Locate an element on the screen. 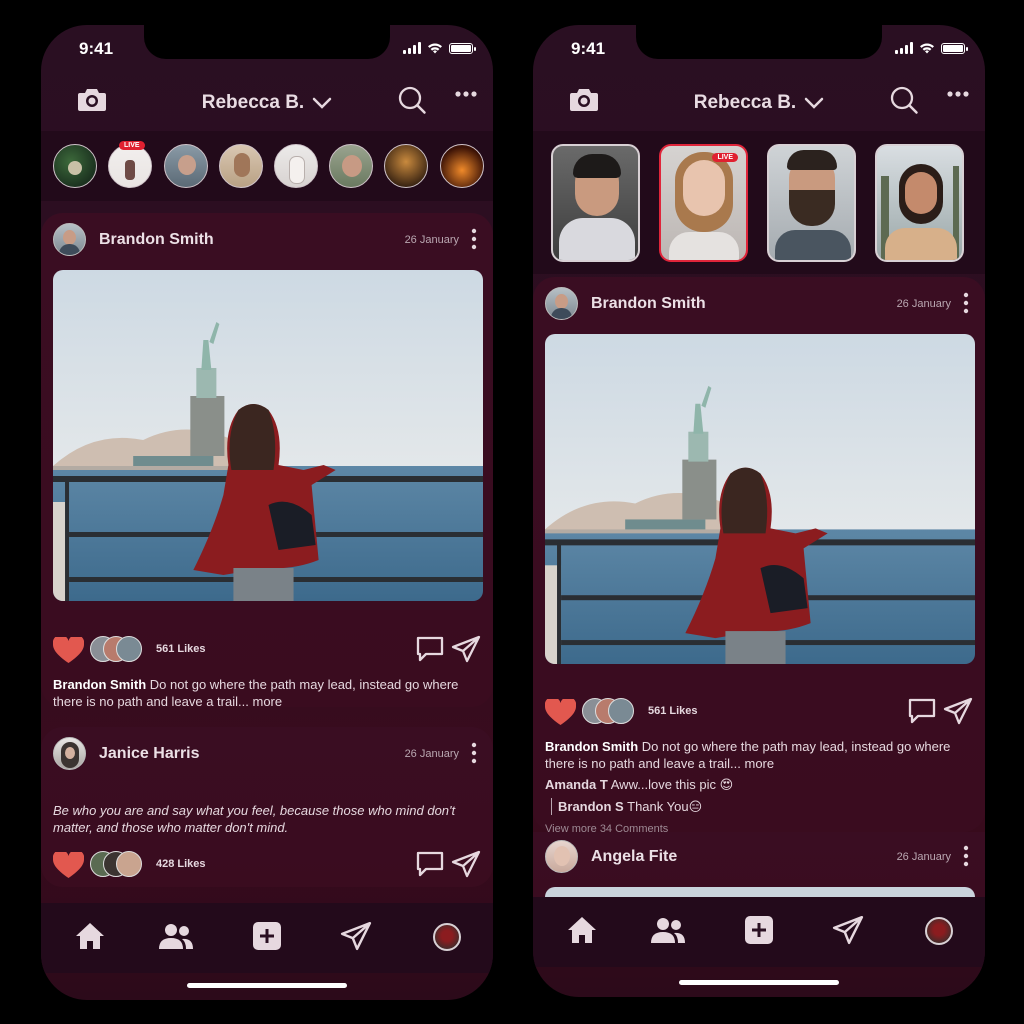 The width and height of the screenshot is (1024, 1024). comment-author: Brandon S is located at coordinates (591, 806).